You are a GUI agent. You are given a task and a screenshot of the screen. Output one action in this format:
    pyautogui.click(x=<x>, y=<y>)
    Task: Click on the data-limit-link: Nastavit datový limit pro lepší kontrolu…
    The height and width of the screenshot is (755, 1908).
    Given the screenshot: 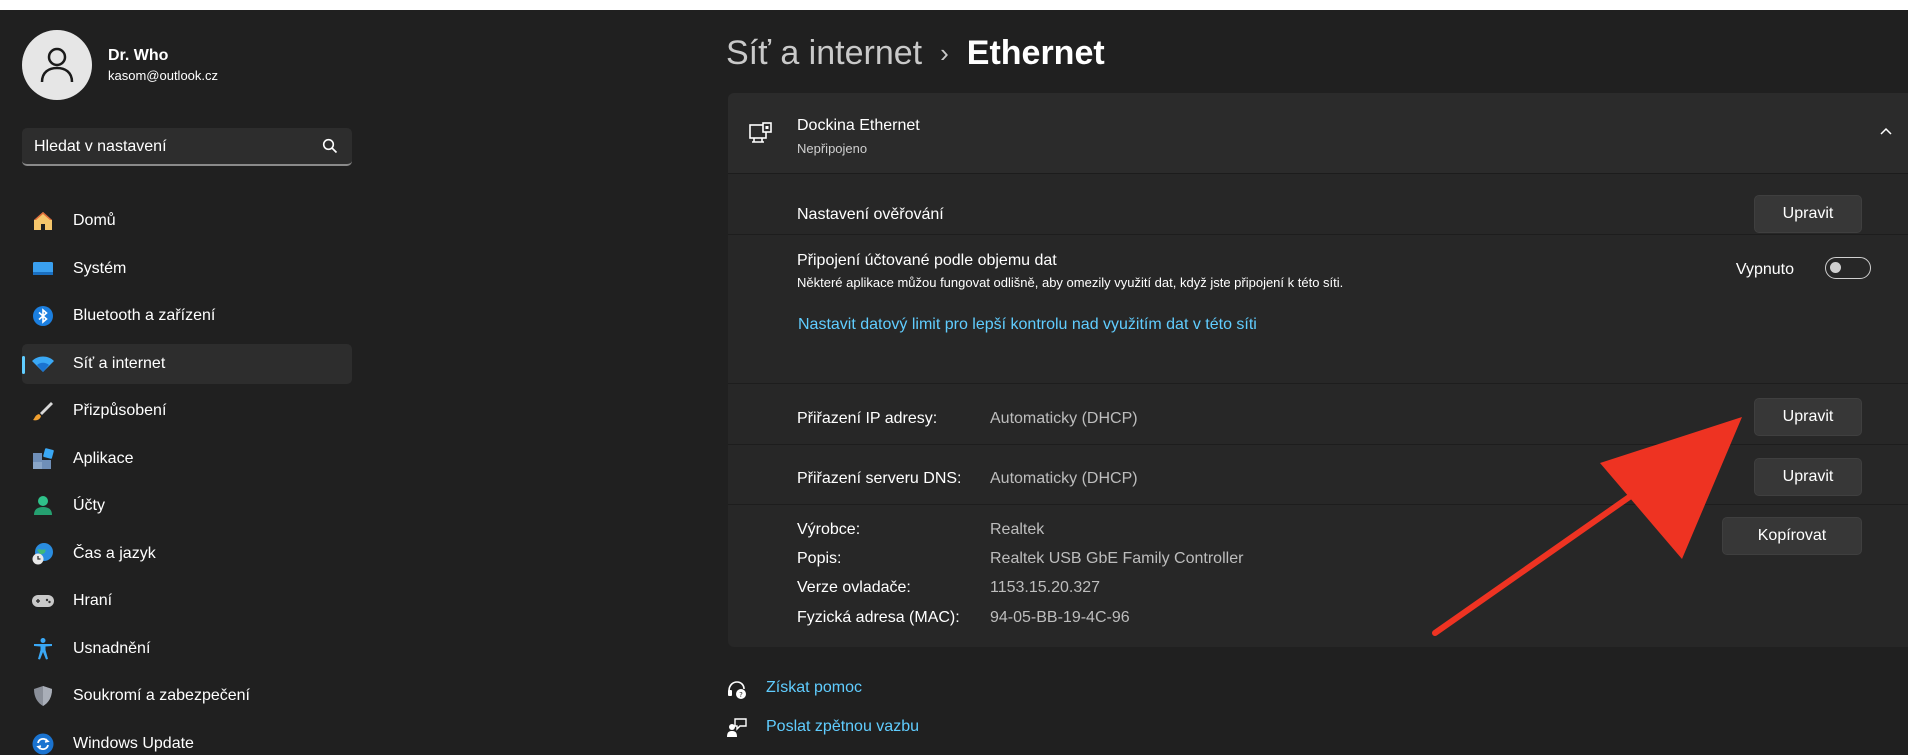 What is the action you would take?
    pyautogui.click(x=1027, y=325)
    